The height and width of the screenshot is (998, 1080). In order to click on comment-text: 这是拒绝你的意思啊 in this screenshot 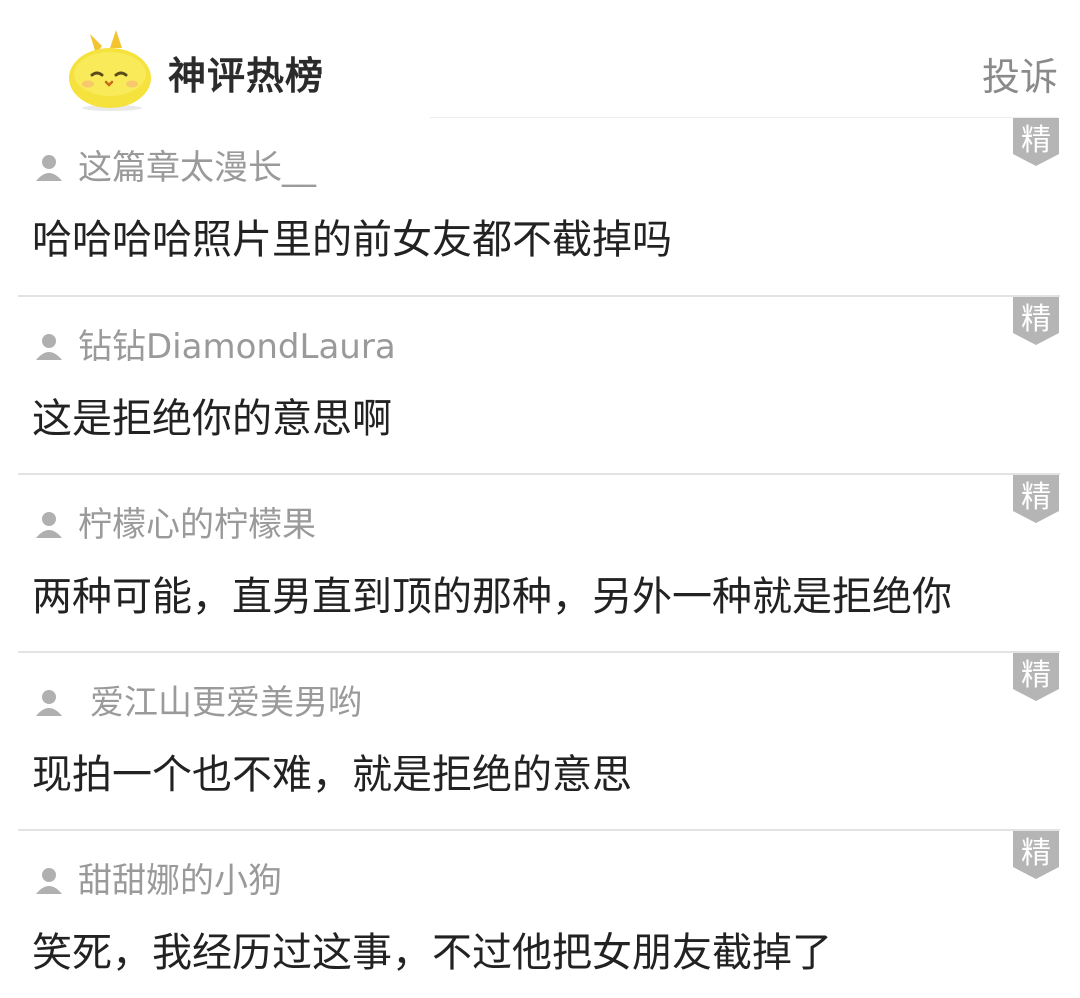, I will do `click(212, 419)`.